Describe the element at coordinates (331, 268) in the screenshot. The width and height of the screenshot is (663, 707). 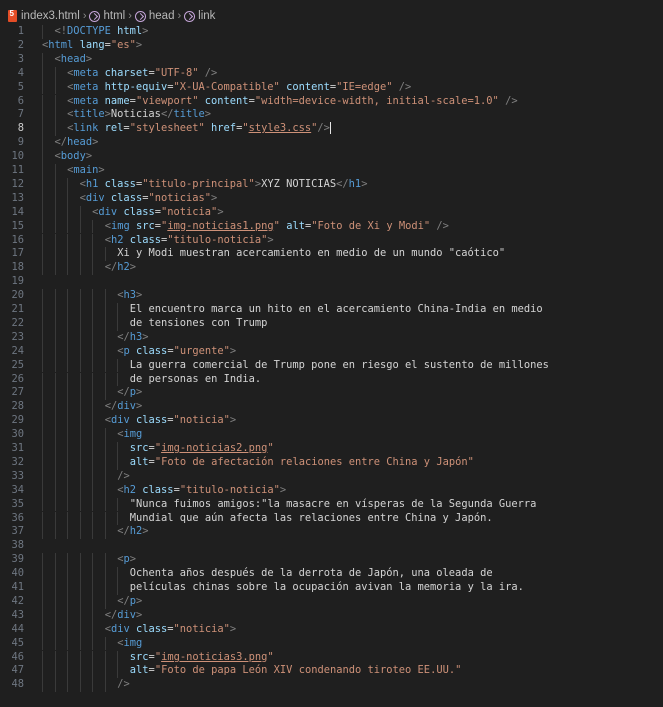
I see `code-line: 18 </h2>` at that location.